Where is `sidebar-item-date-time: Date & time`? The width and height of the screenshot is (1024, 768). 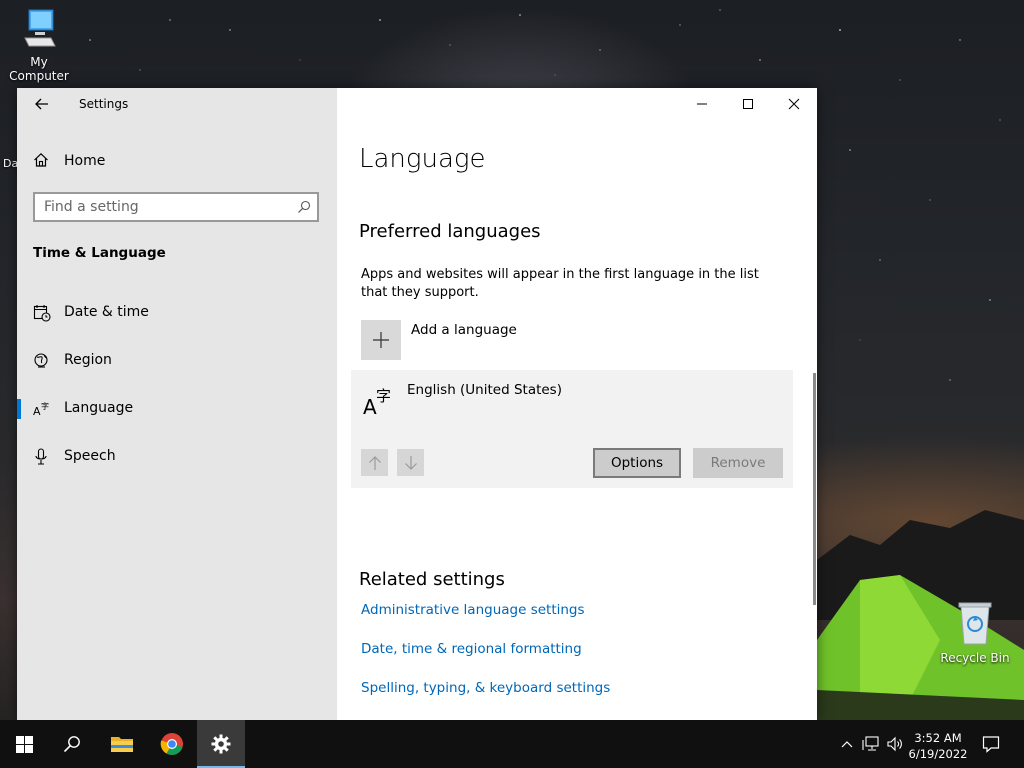
sidebar-item-date-time: Date & time is located at coordinates (177, 313).